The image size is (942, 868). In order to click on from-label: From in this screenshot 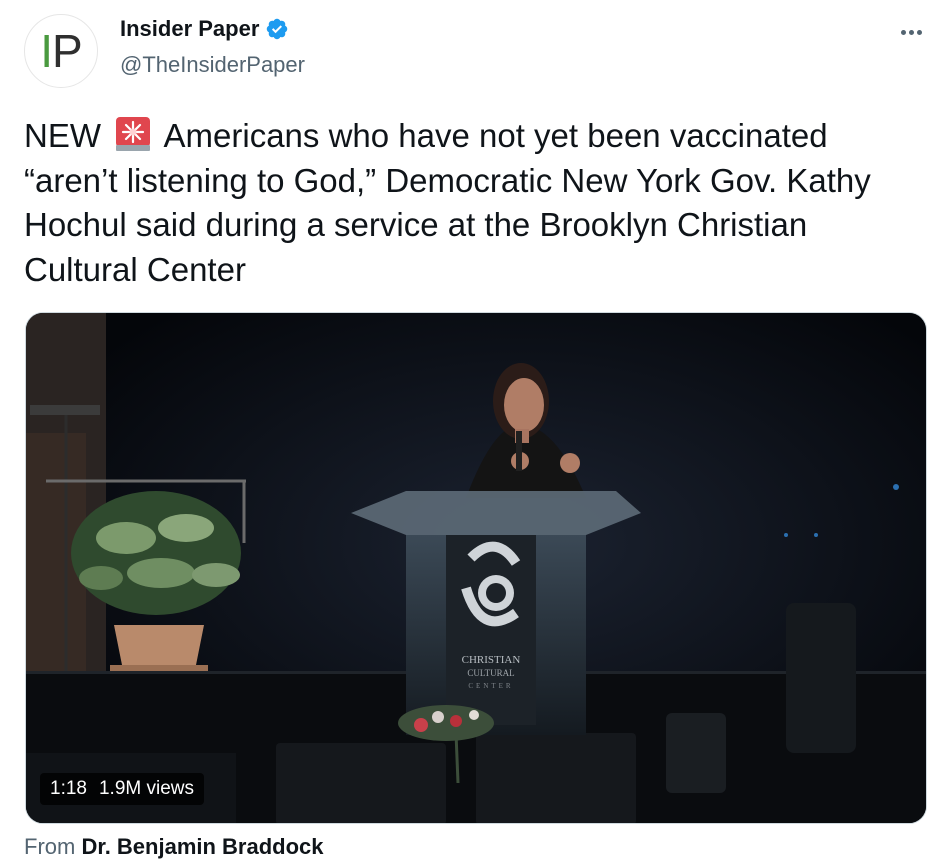, I will do `click(50, 846)`.